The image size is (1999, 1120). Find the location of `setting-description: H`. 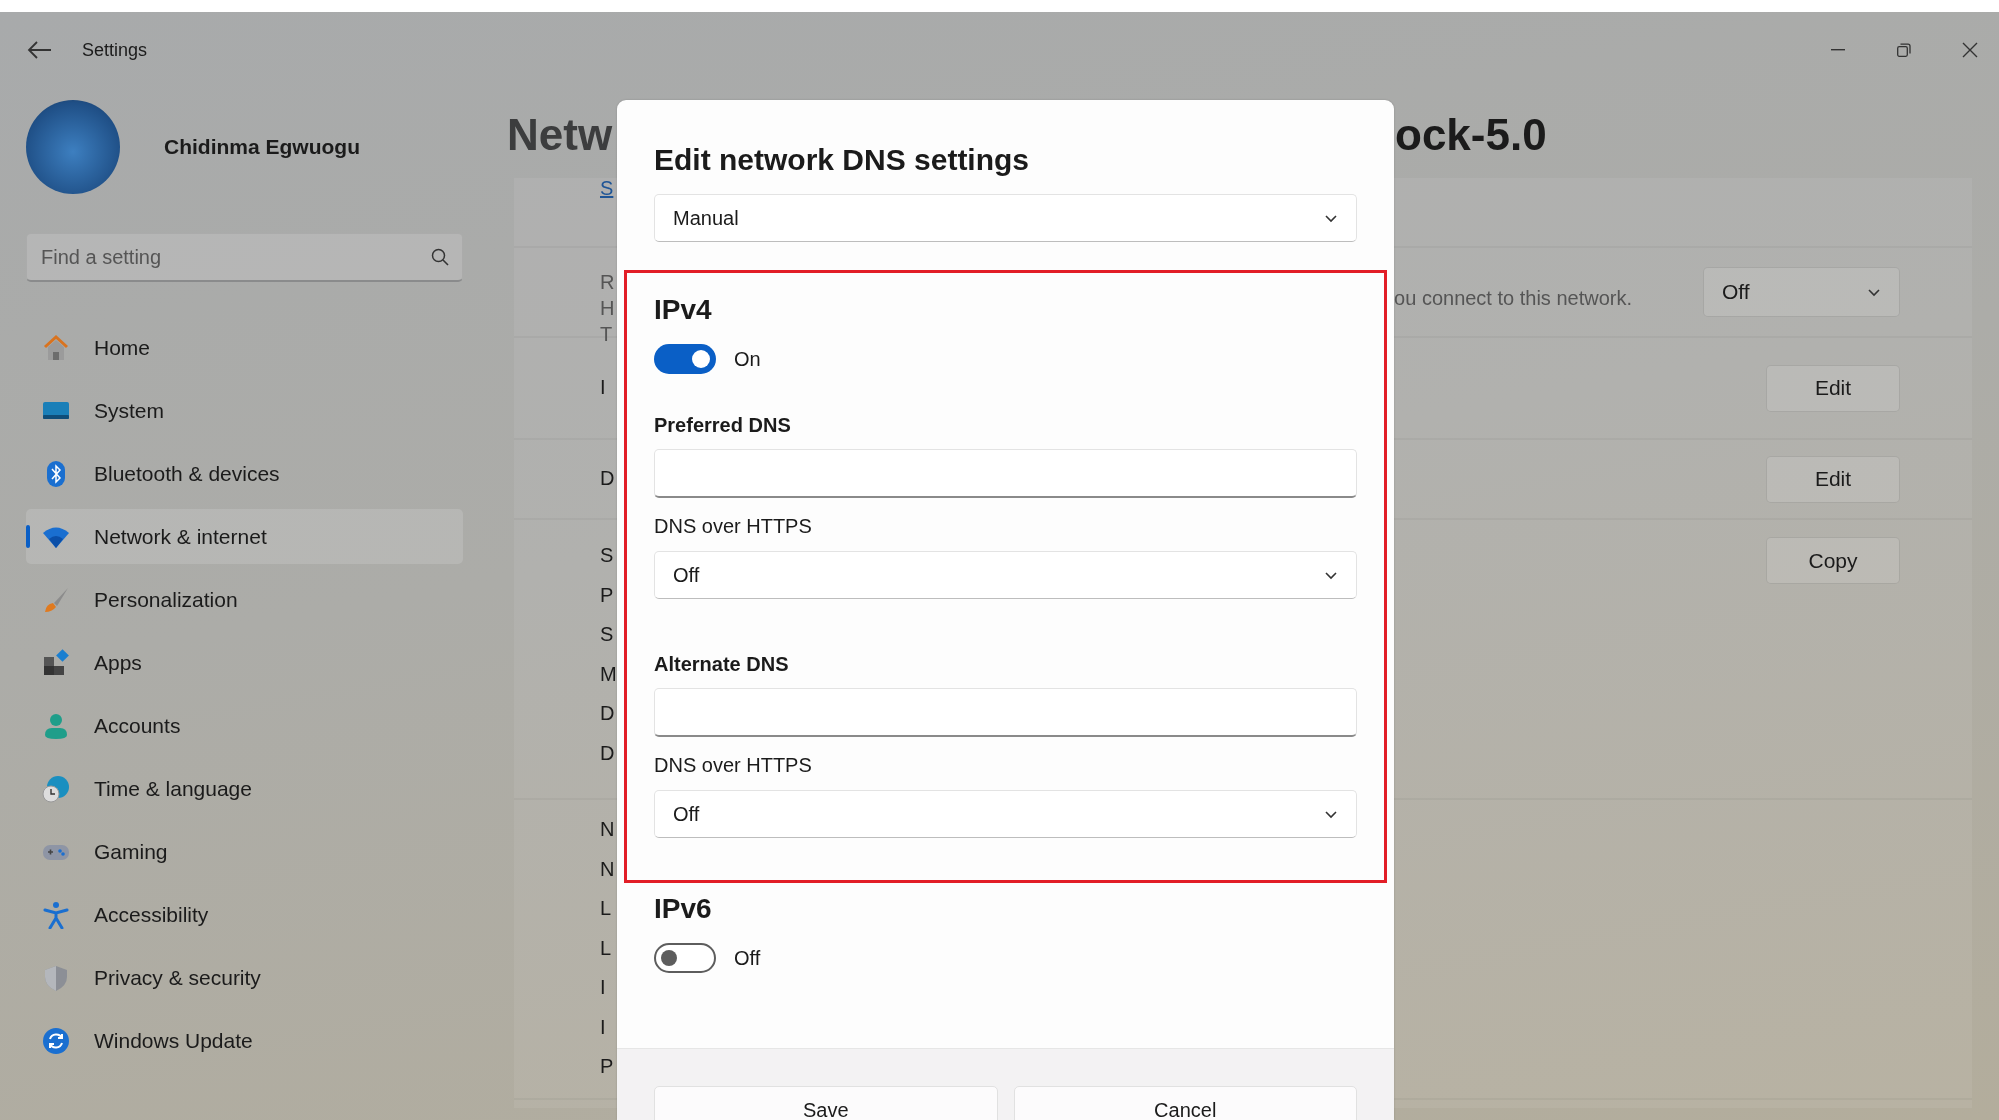

setting-description: H is located at coordinates (607, 308).